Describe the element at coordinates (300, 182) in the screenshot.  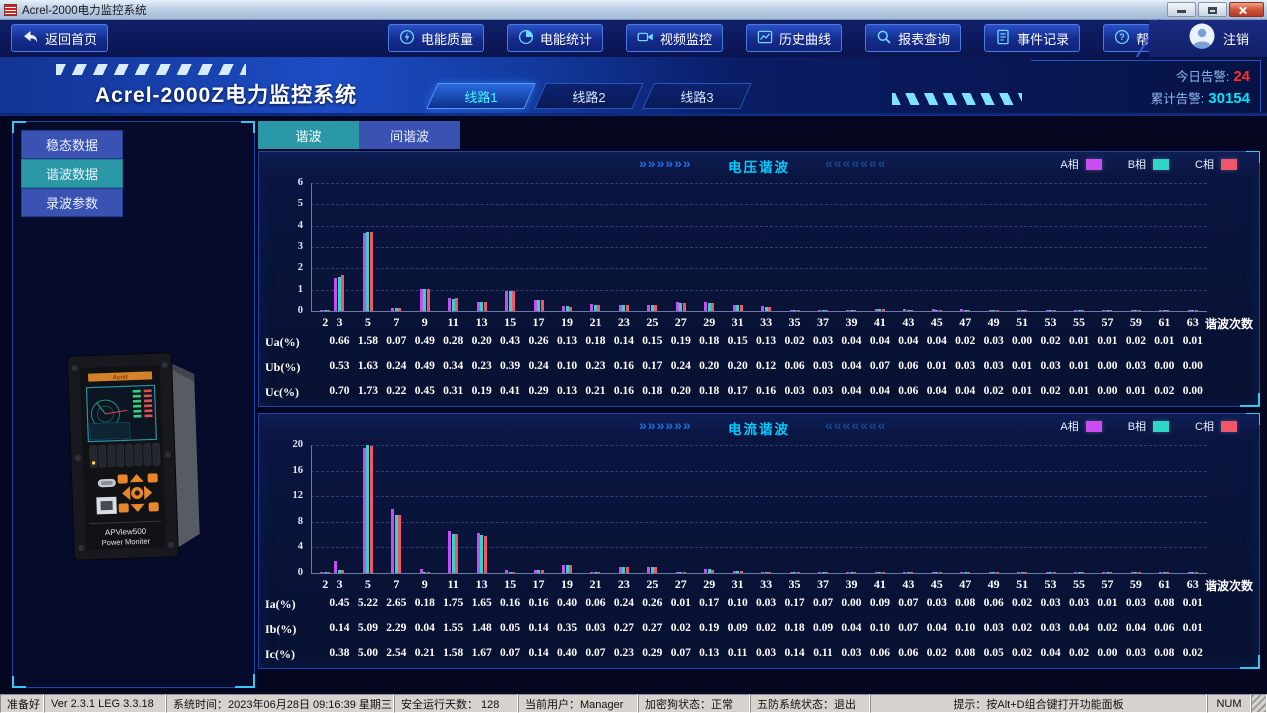
I see `y-axis-tick: 6` at that location.